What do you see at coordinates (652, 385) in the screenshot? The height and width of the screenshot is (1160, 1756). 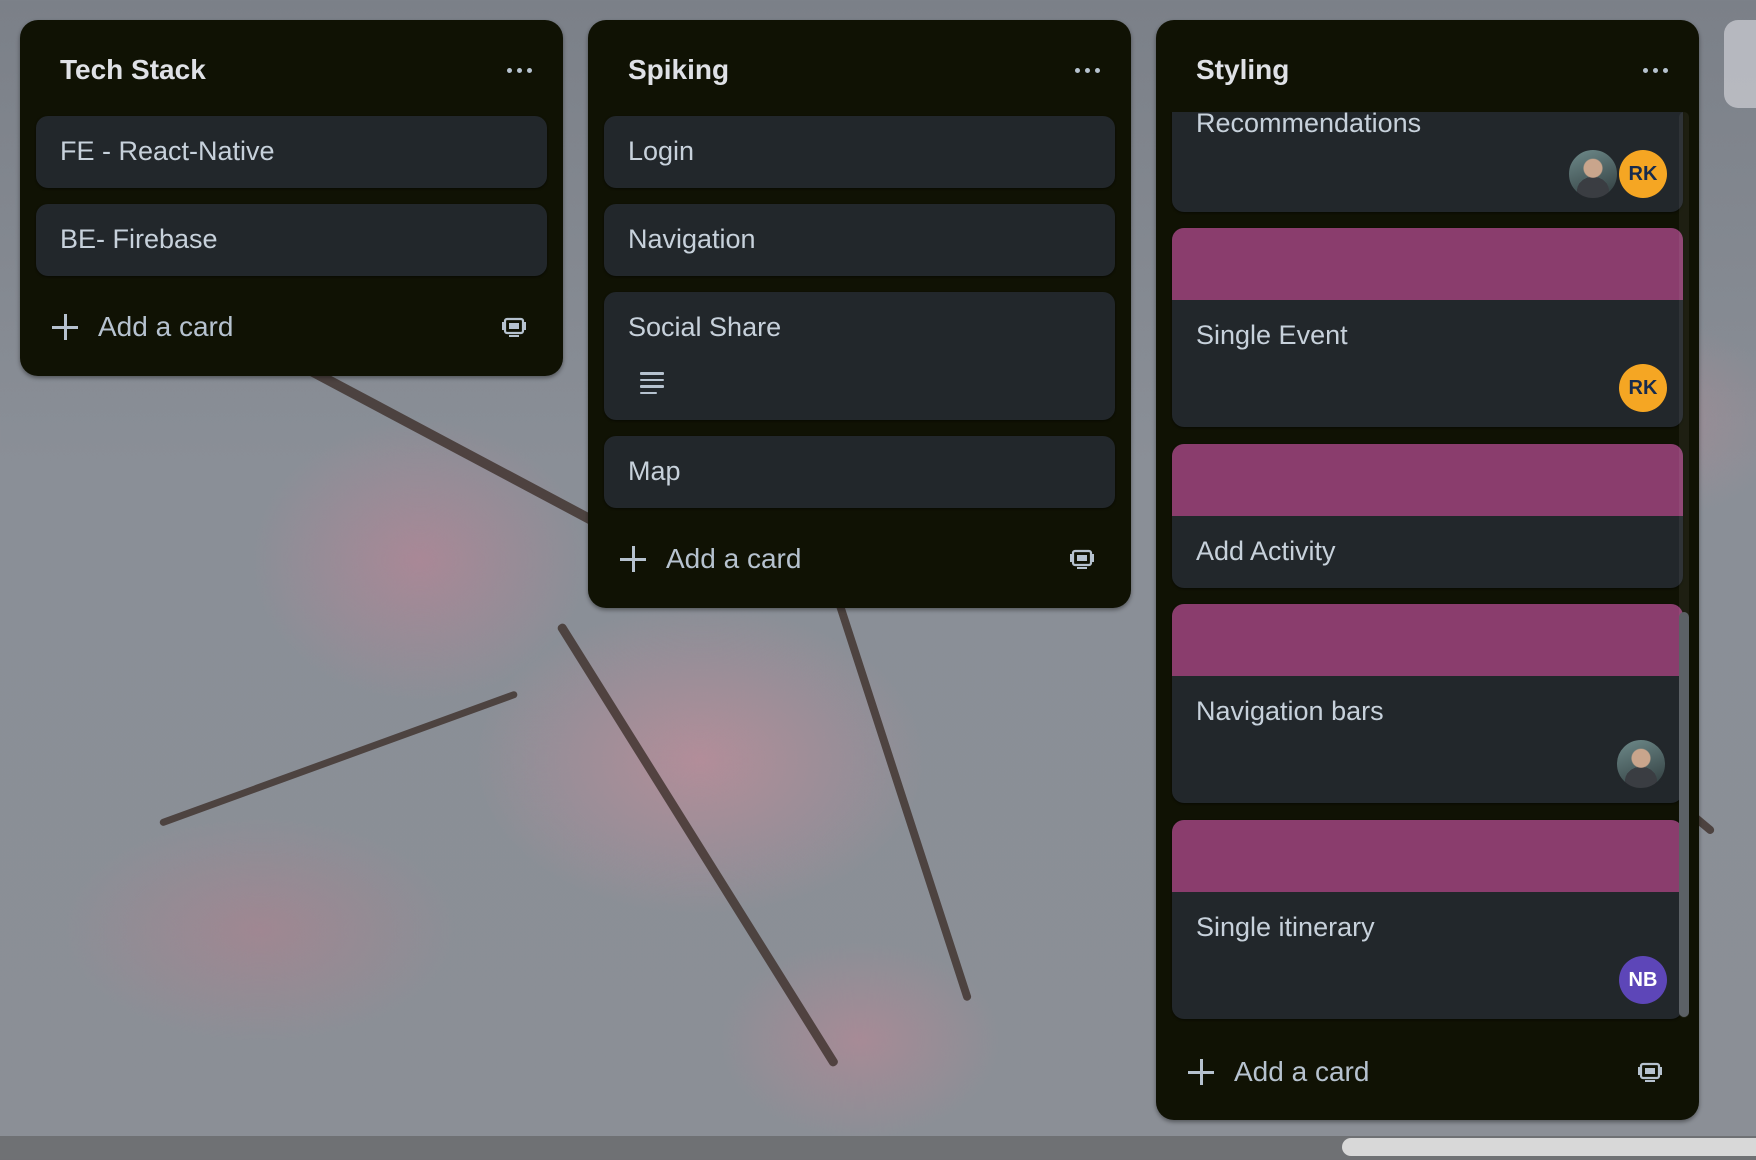 I see `description-icon` at bounding box center [652, 385].